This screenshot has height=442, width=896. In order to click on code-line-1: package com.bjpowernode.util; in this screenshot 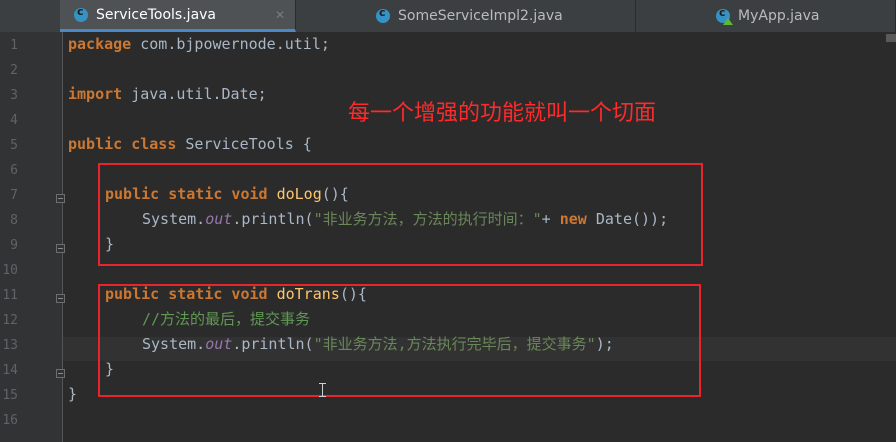, I will do `click(199, 44)`.